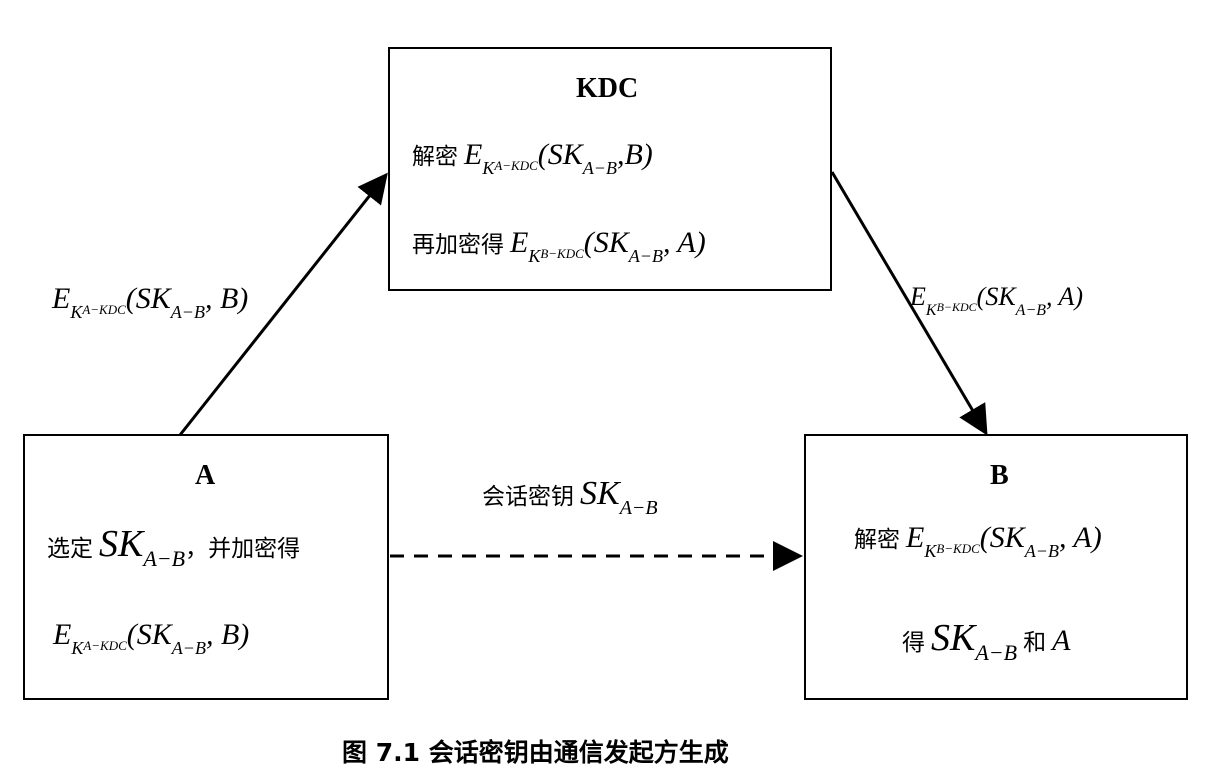 The image size is (1228, 782). I want to click on edge-label-kdc-to-b: E K B−KDC (SK A−B, A), so click(997, 300).